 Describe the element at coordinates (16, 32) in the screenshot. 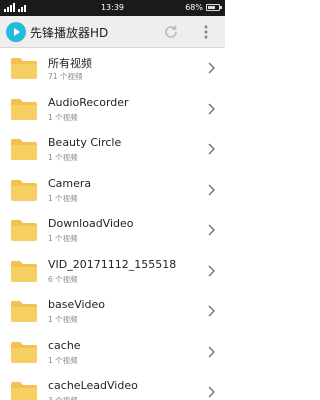

I see `app-logo-icon` at that location.